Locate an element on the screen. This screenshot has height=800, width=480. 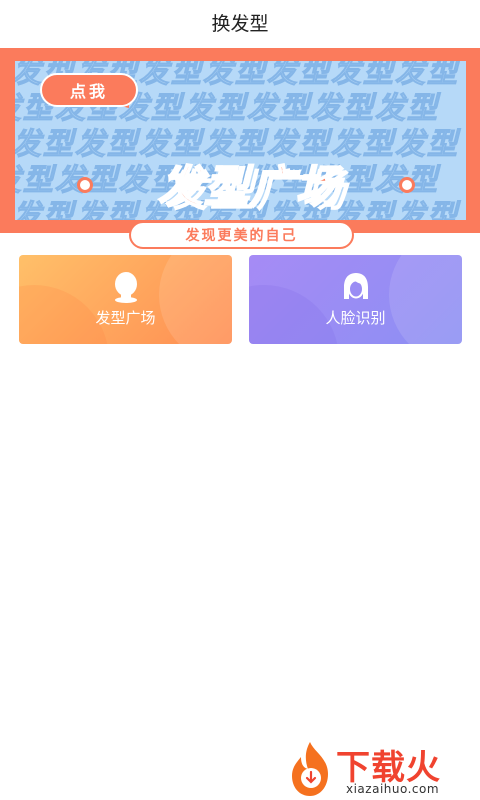
top-navigation-bar: 换发型 is located at coordinates (240, 22).